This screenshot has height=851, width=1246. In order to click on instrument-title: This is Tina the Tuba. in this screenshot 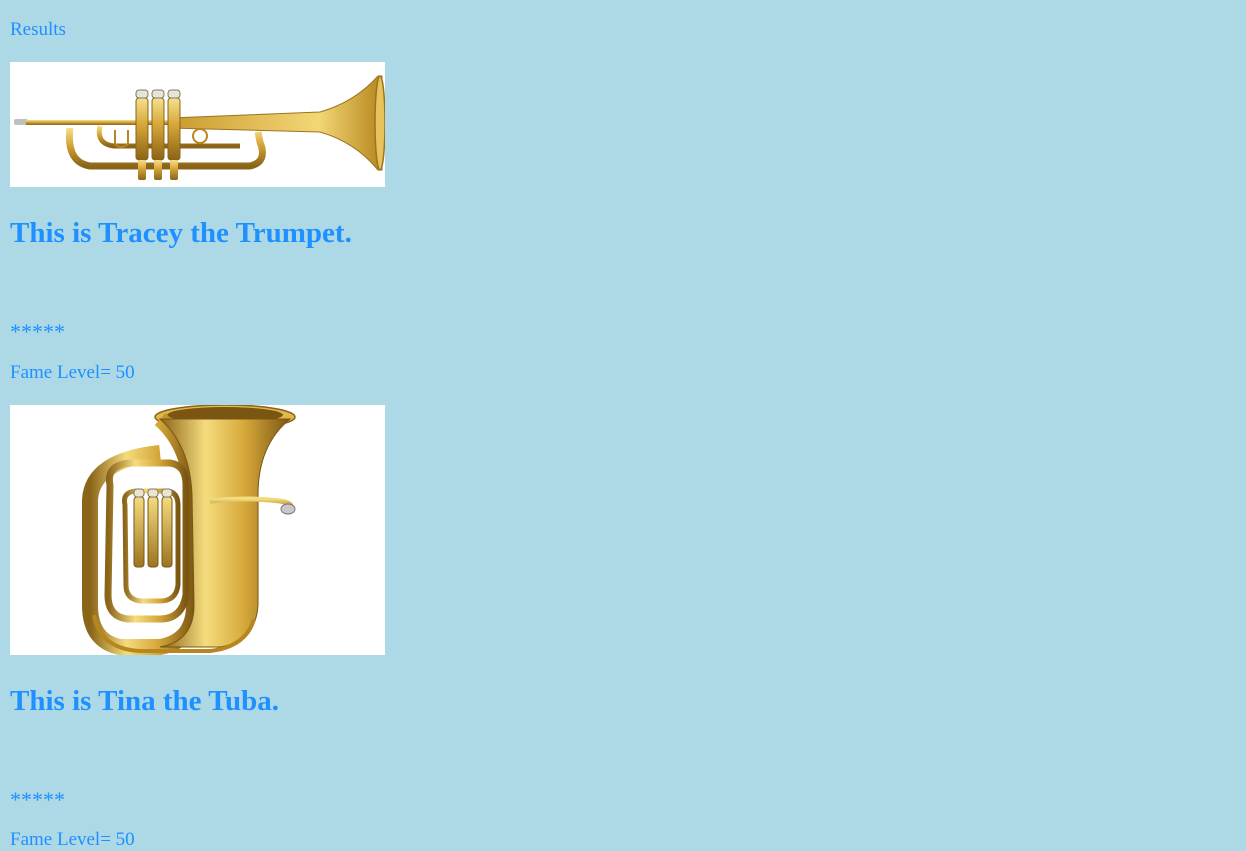, I will do `click(144, 701)`.